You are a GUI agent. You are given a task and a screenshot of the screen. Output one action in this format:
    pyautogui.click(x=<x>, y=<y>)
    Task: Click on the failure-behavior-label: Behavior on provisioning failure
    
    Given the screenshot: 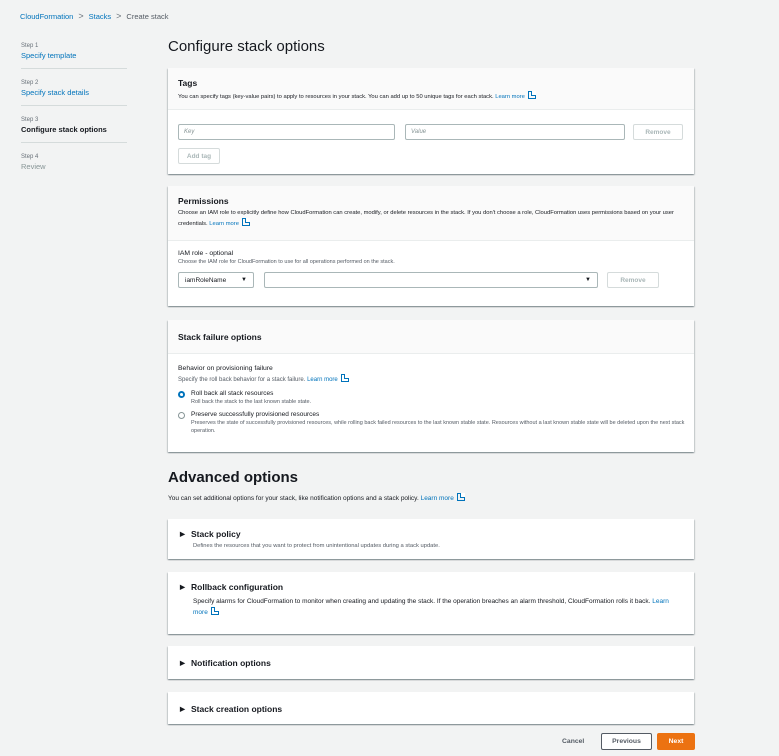 What is the action you would take?
    pyautogui.click(x=225, y=368)
    